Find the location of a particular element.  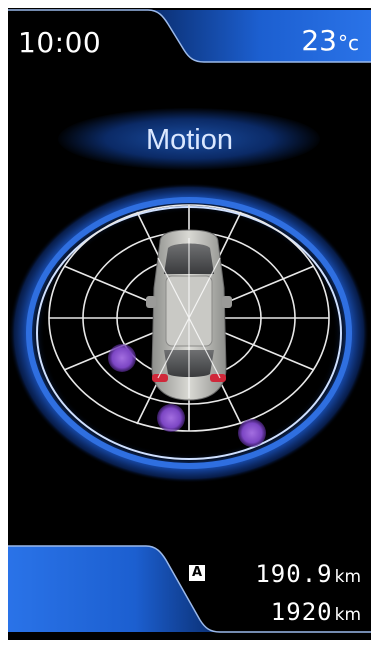

temperature-value: 23 is located at coordinates (319, 40).